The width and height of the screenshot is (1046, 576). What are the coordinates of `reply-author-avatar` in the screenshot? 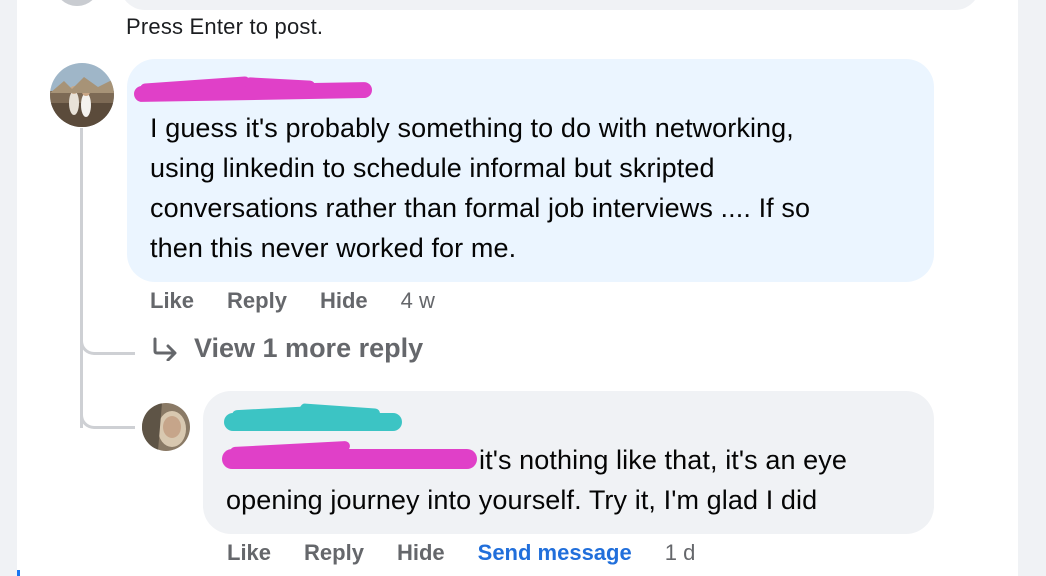 It's located at (166, 427).